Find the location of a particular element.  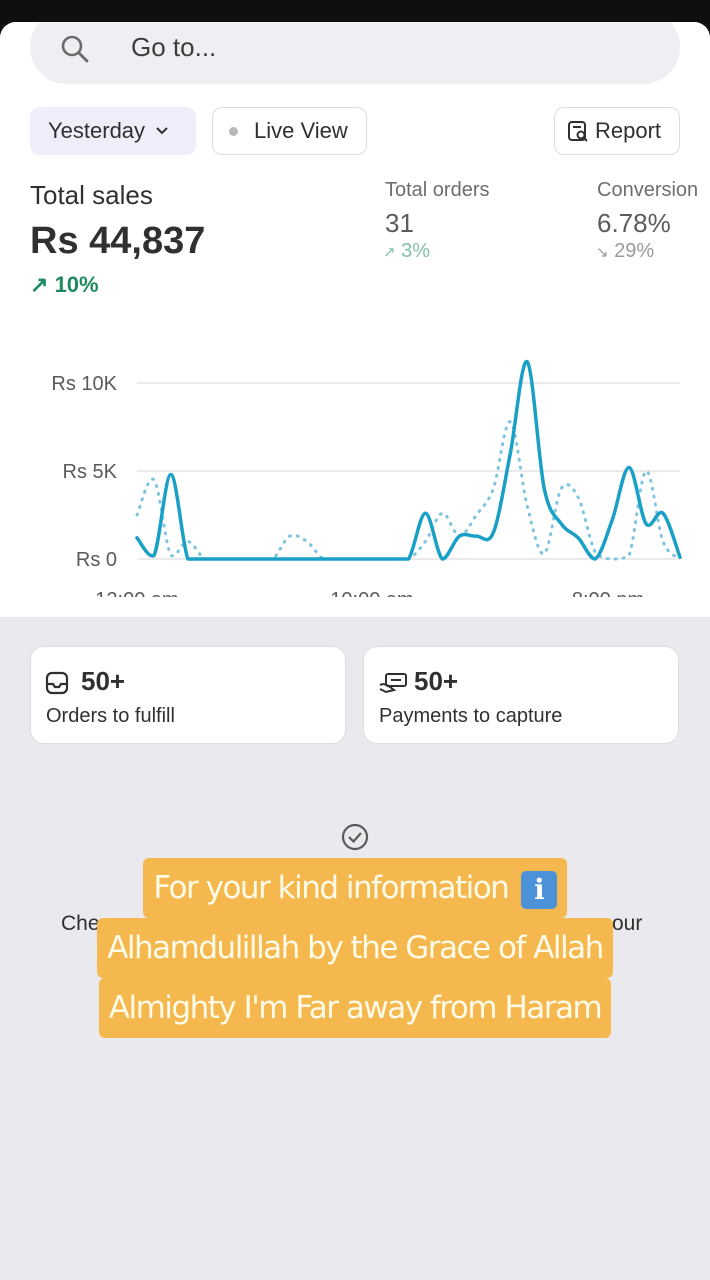

info-icon: i is located at coordinates (538, 889).